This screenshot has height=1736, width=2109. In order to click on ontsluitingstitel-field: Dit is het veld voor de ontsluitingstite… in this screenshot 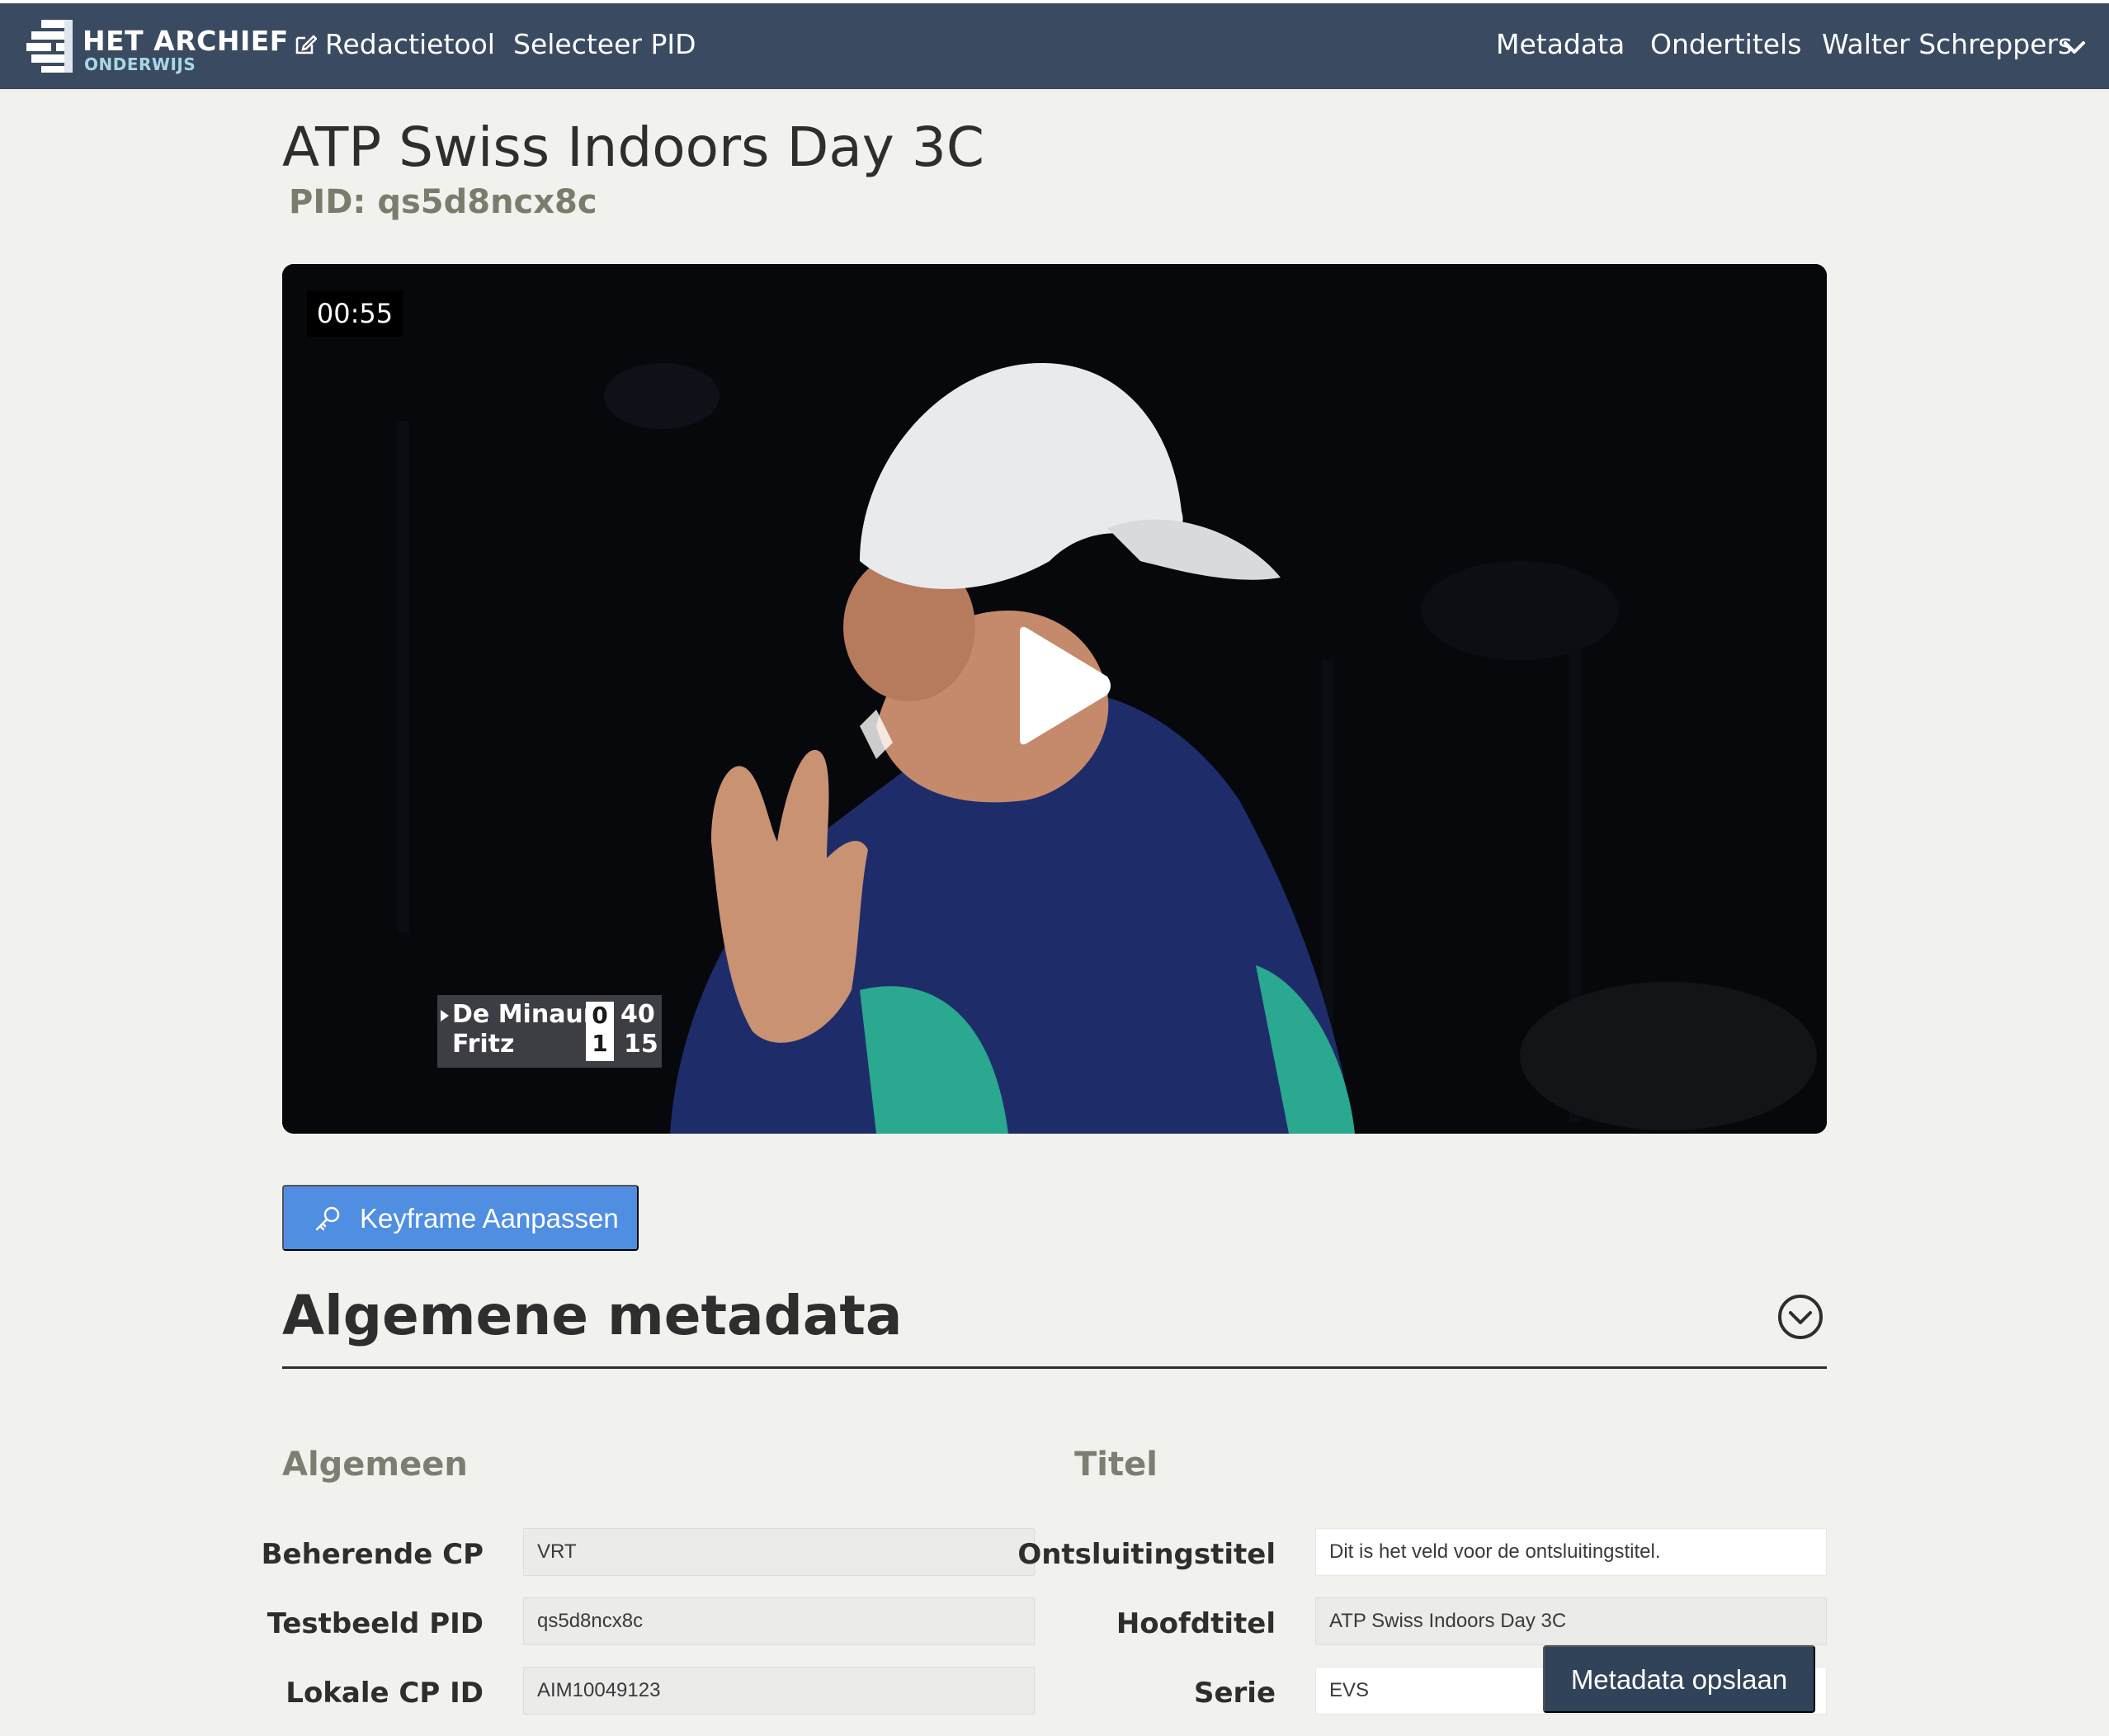, I will do `click(1571, 1552)`.